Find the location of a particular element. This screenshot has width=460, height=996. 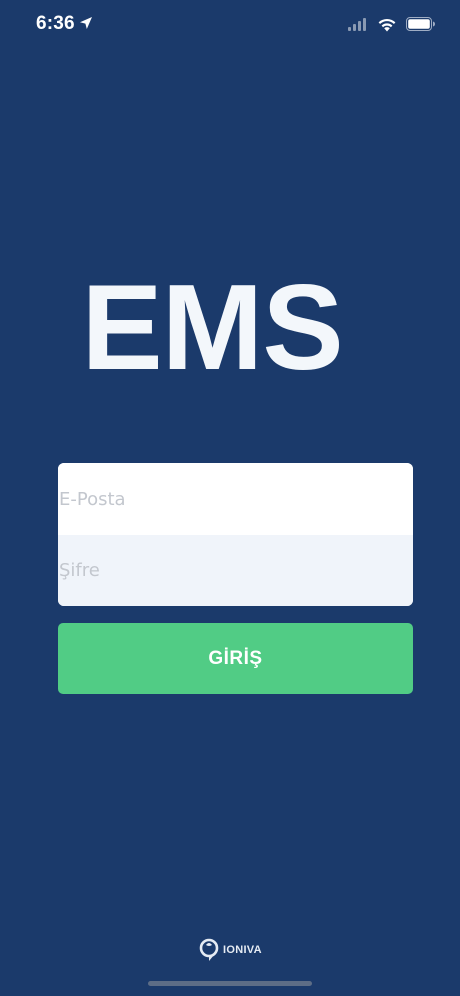

app-title: EMS is located at coordinates (212, 327).